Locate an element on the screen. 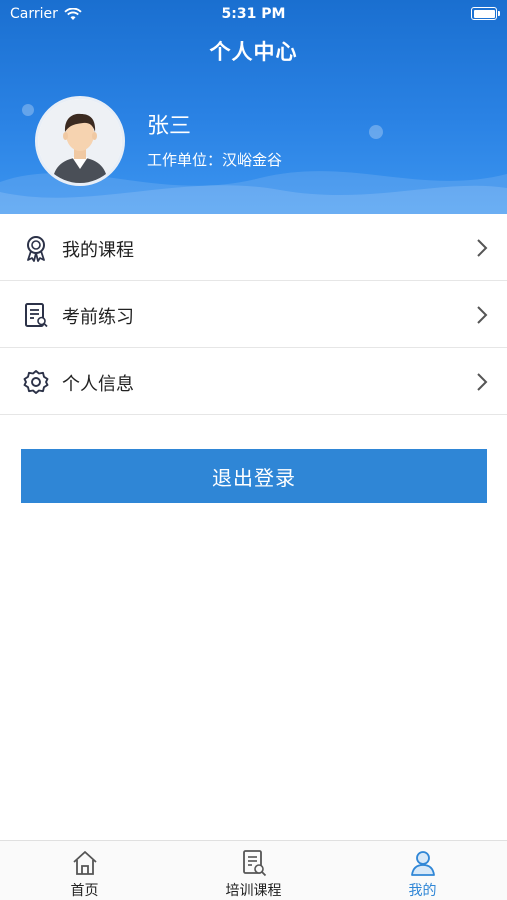 This screenshot has width=507, height=900. tab-label: 首页 is located at coordinates (84, 891).